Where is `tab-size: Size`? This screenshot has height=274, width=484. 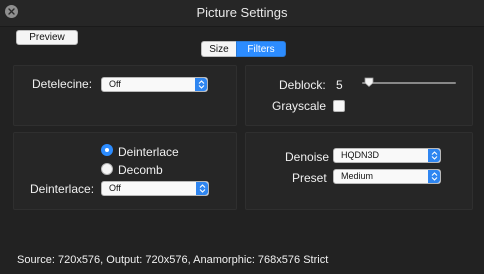
tab-size: Size is located at coordinates (218, 49).